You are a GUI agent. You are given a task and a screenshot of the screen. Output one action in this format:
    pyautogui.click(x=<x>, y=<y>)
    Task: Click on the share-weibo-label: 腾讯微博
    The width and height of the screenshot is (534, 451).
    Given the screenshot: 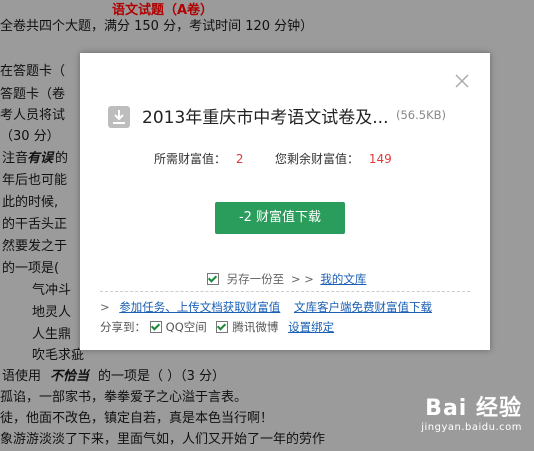 What is the action you would take?
    pyautogui.click(x=255, y=327)
    